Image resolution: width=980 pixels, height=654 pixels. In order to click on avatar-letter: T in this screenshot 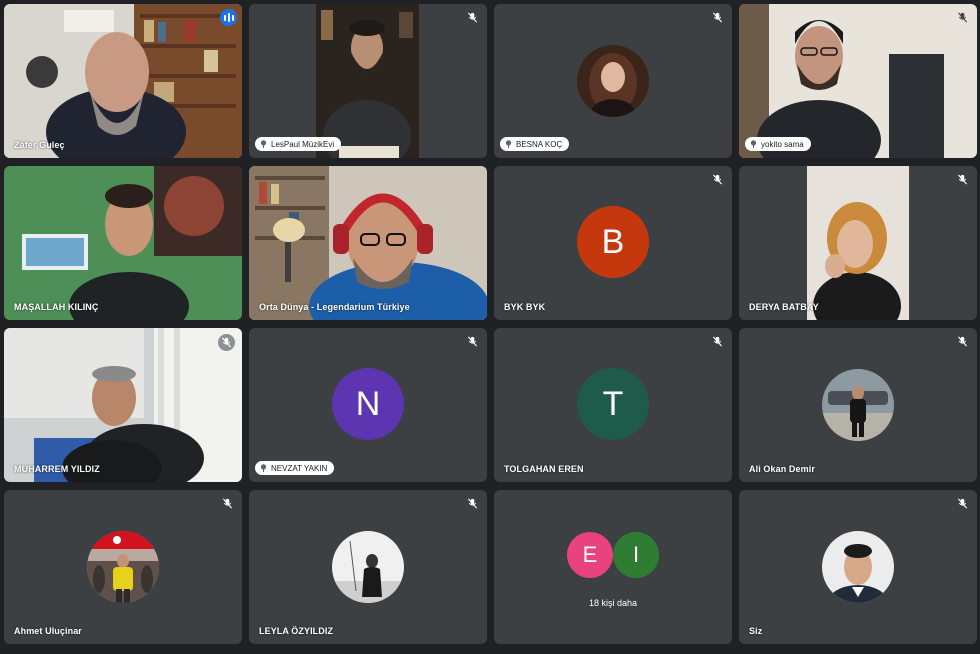, I will do `click(613, 404)`.